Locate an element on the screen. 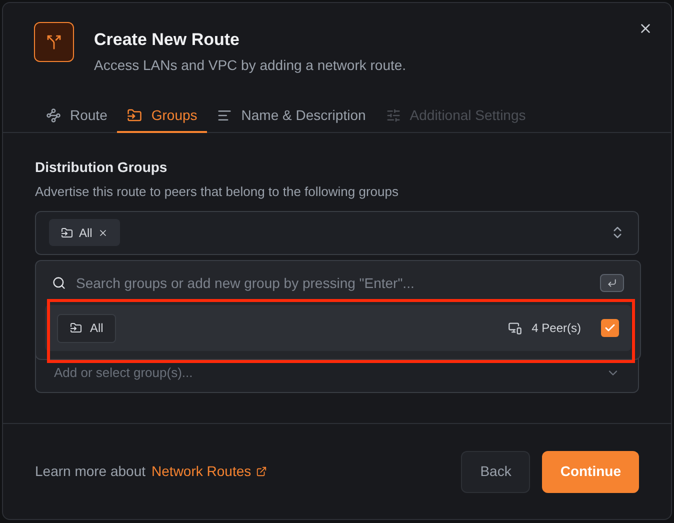 This screenshot has height=523, width=674. section-title: Distribution Groups is located at coordinates (101, 167).